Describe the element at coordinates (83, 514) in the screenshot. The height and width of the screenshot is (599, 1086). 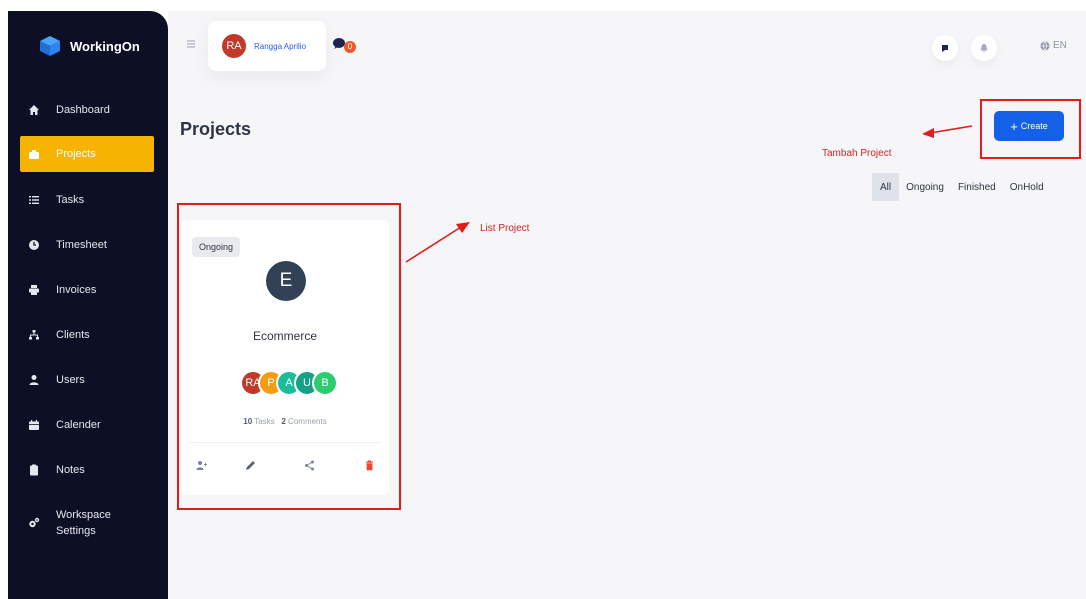
I see `sidebar-item-label-line1: Workspace` at that location.